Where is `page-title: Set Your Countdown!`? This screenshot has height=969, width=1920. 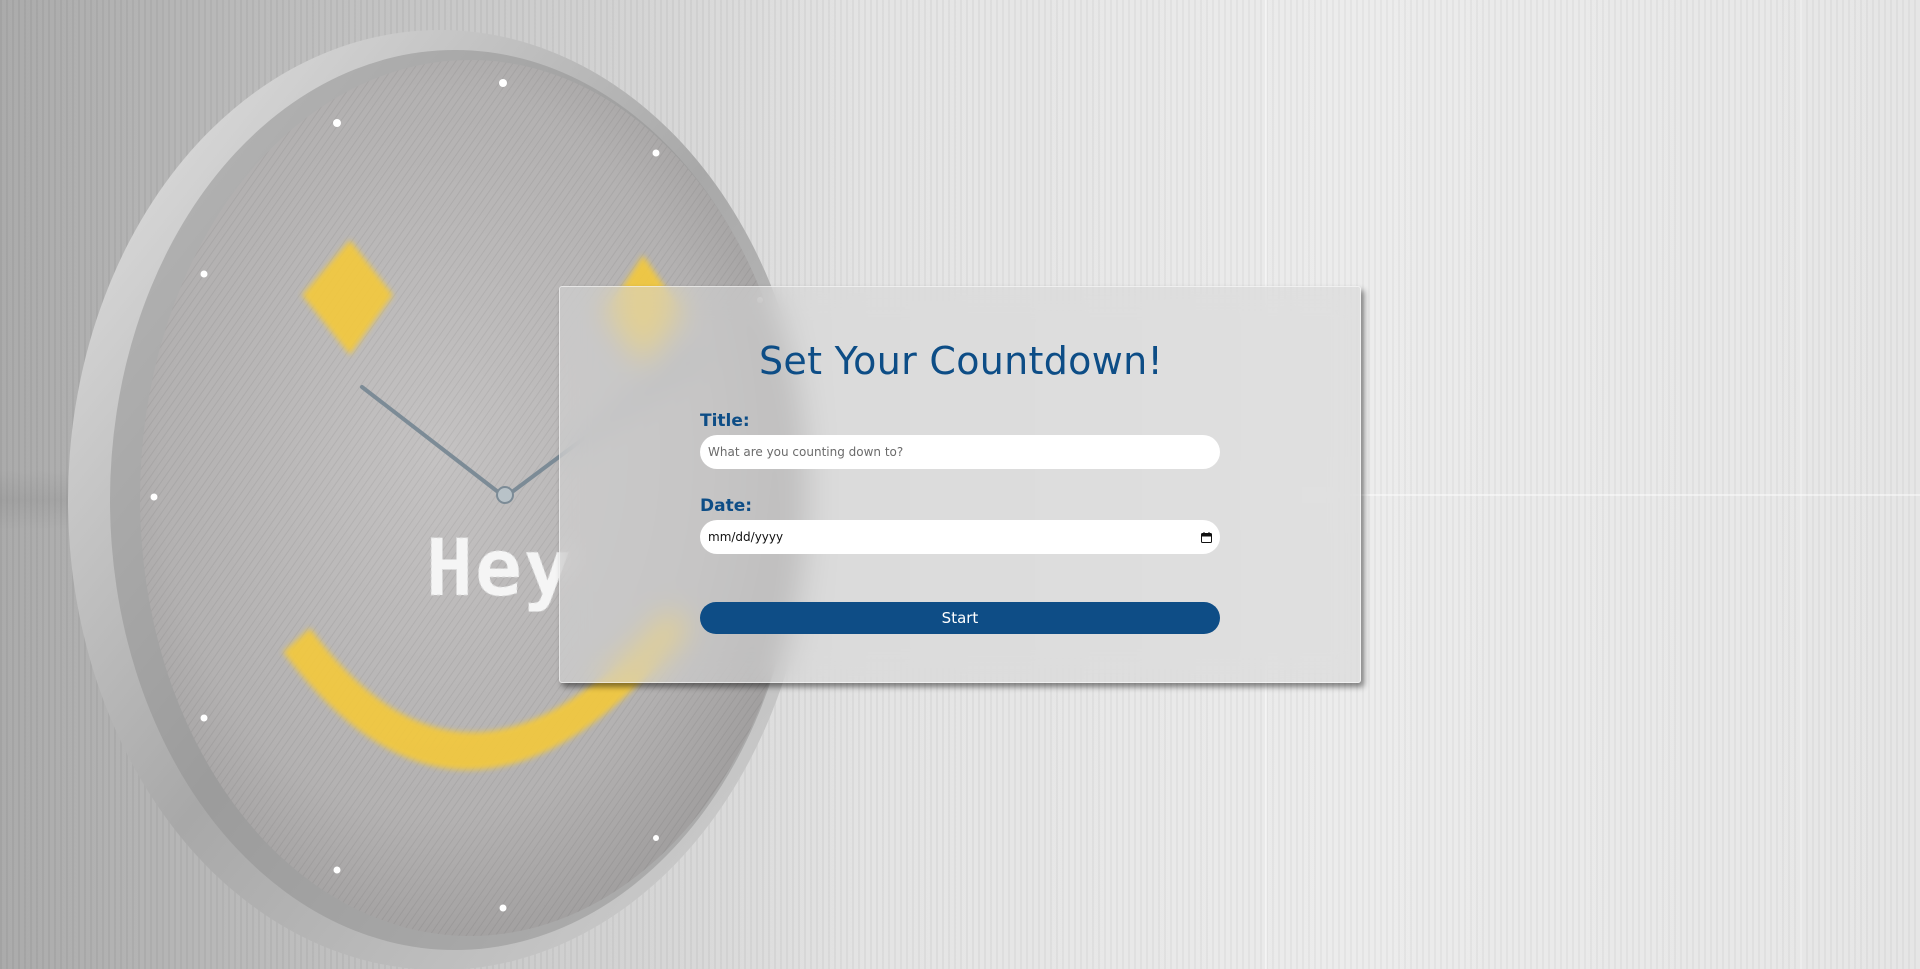 page-title: Set Your Countdown! is located at coordinates (961, 361).